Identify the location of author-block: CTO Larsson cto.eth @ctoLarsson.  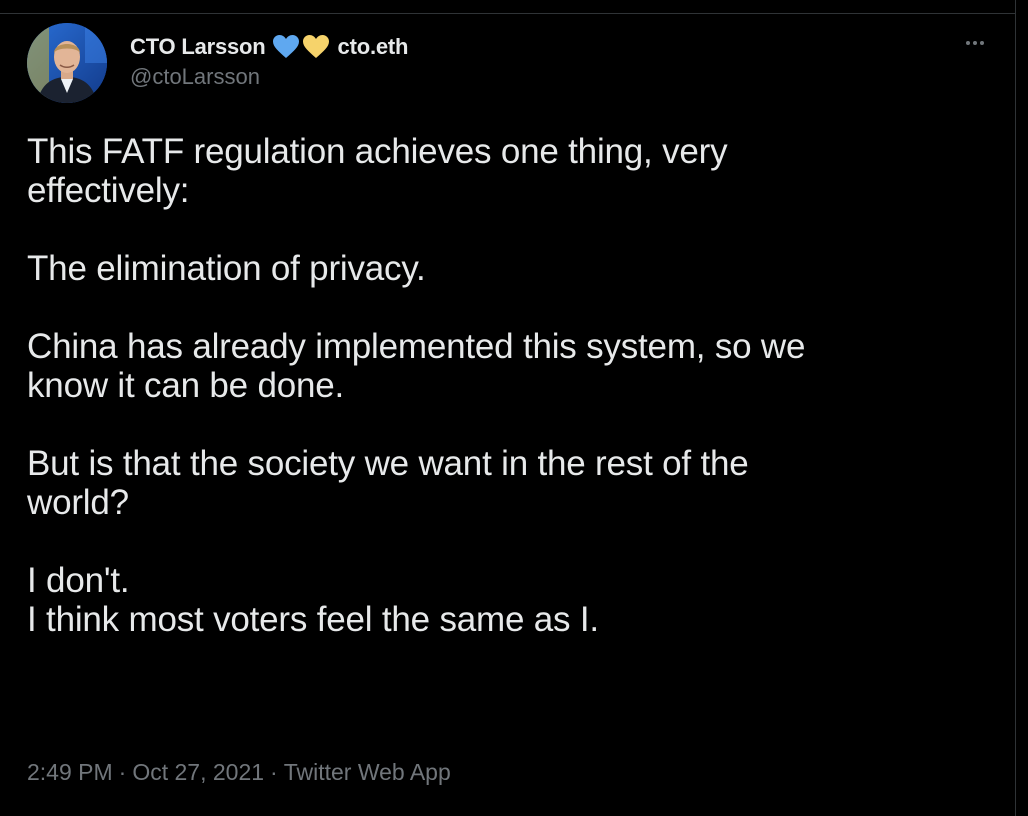
(269, 61).